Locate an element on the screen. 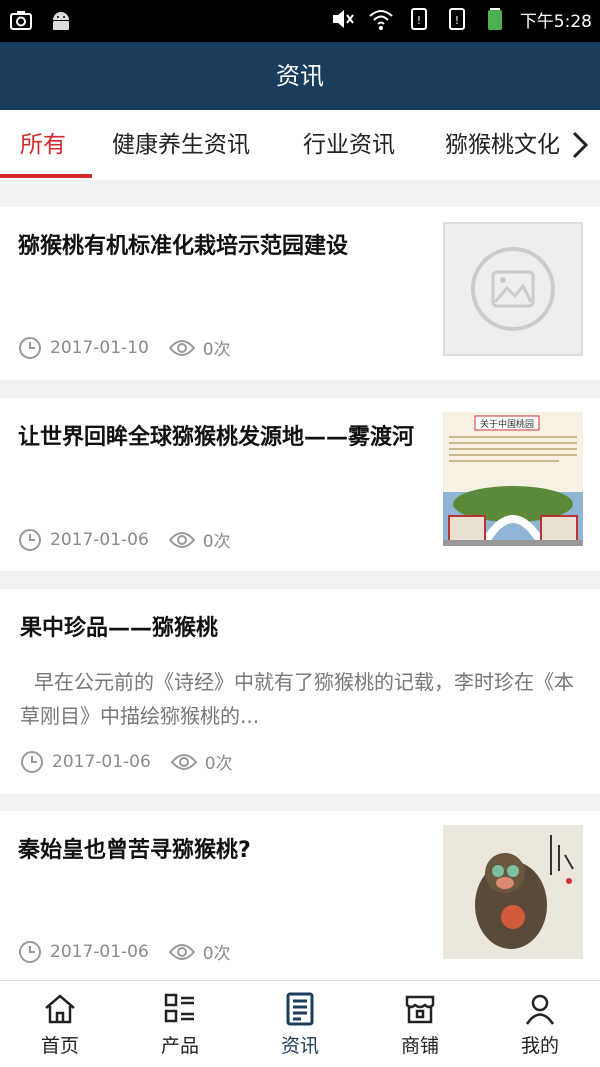 Image resolution: width=600 pixels, height=1067 pixels. nav-label: 资讯 is located at coordinates (299, 1046).